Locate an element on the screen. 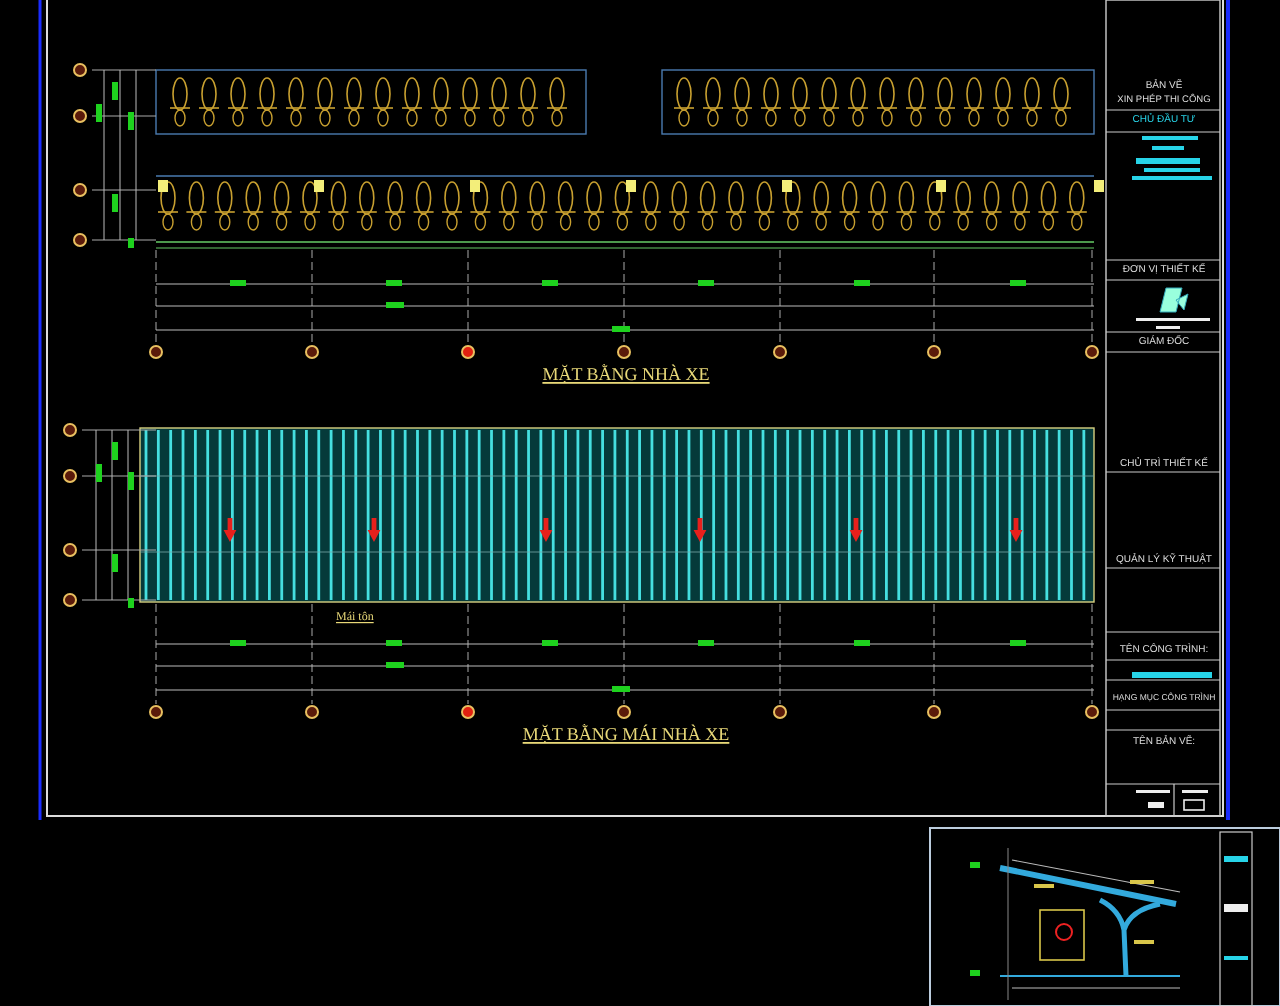  plan-title: MẶT BẰNG MÁI NHÀ XE is located at coordinates (626, 734).